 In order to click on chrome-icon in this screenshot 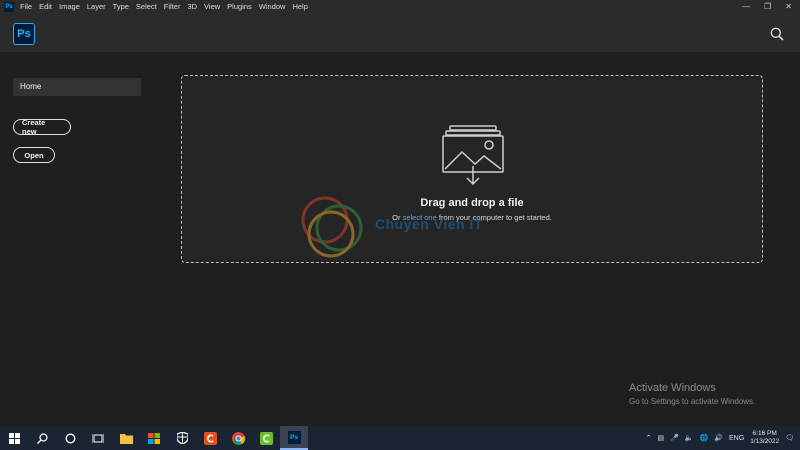, I will do `click(238, 438)`.